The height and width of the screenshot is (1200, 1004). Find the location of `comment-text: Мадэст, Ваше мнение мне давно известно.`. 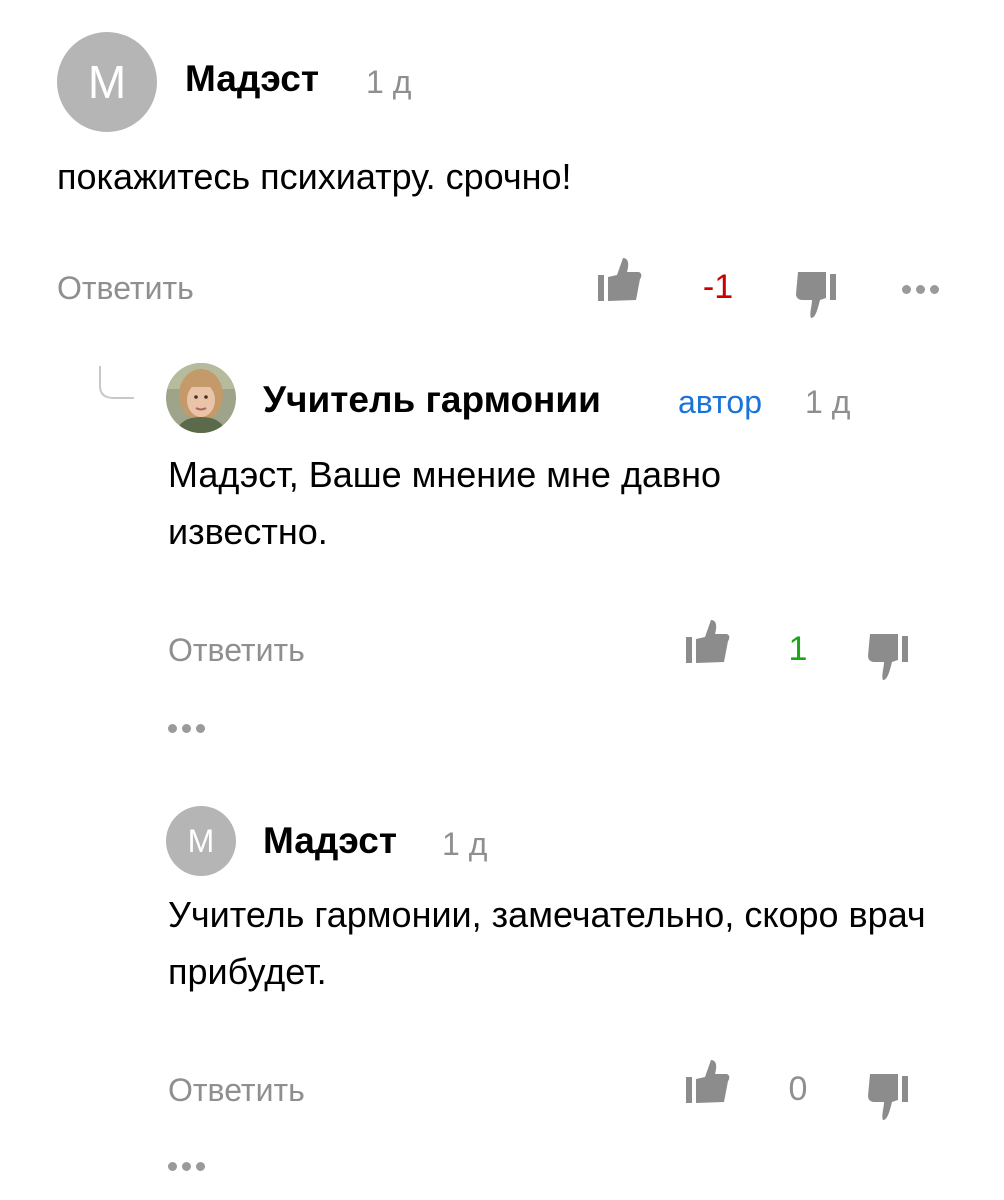

comment-text: Мадэст, Ваше мнение мне давно известно. is located at coordinates (445, 503).